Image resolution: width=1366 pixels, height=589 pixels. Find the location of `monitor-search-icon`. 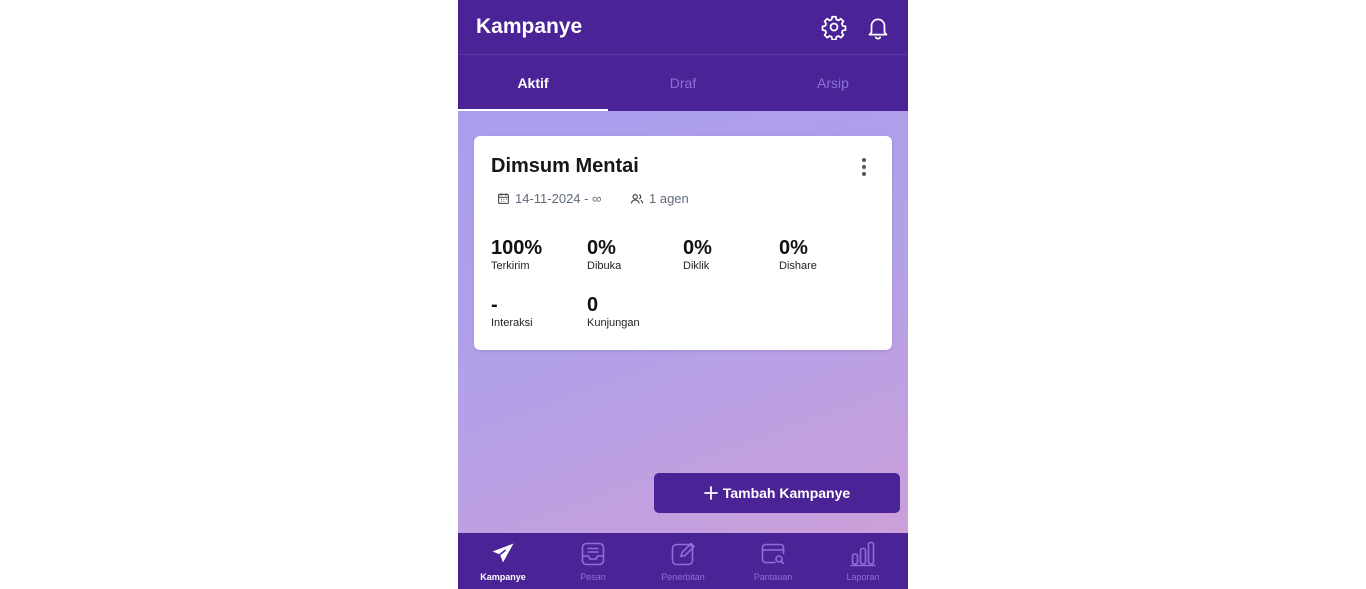

monitor-search-icon is located at coordinates (773, 554).